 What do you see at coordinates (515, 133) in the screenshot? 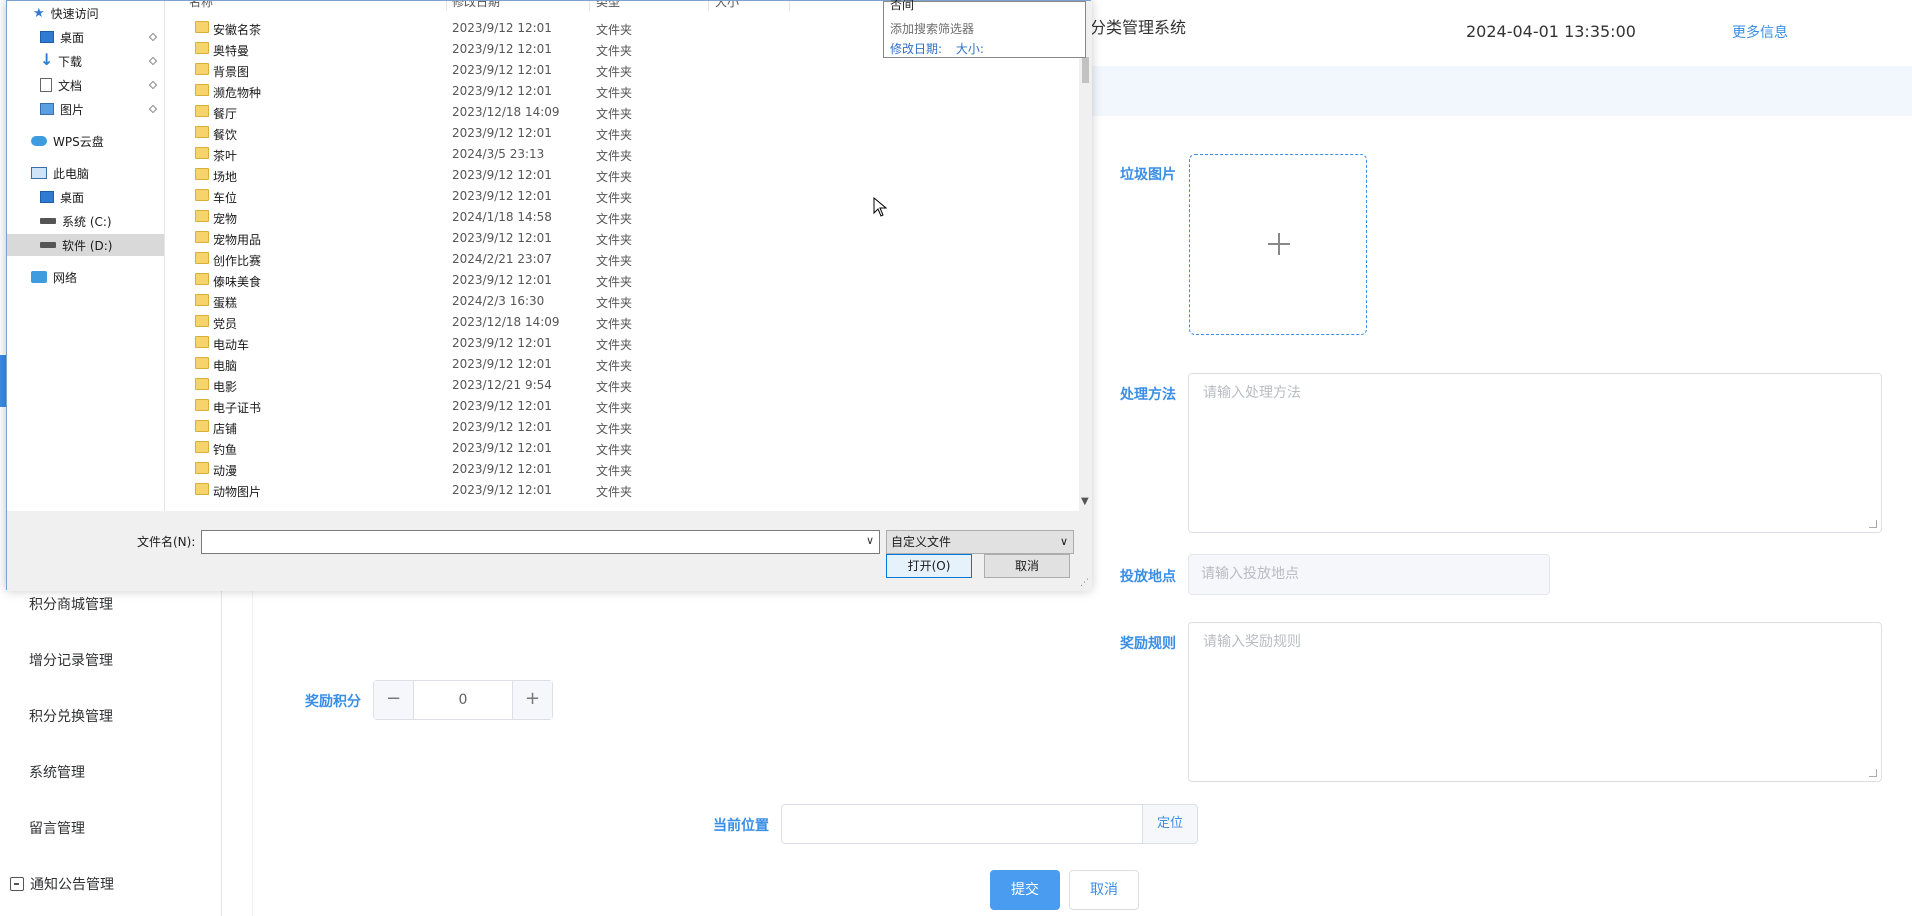
I see `file-row: 餐饮 2023/9/12 12:01 文件夹` at bounding box center [515, 133].